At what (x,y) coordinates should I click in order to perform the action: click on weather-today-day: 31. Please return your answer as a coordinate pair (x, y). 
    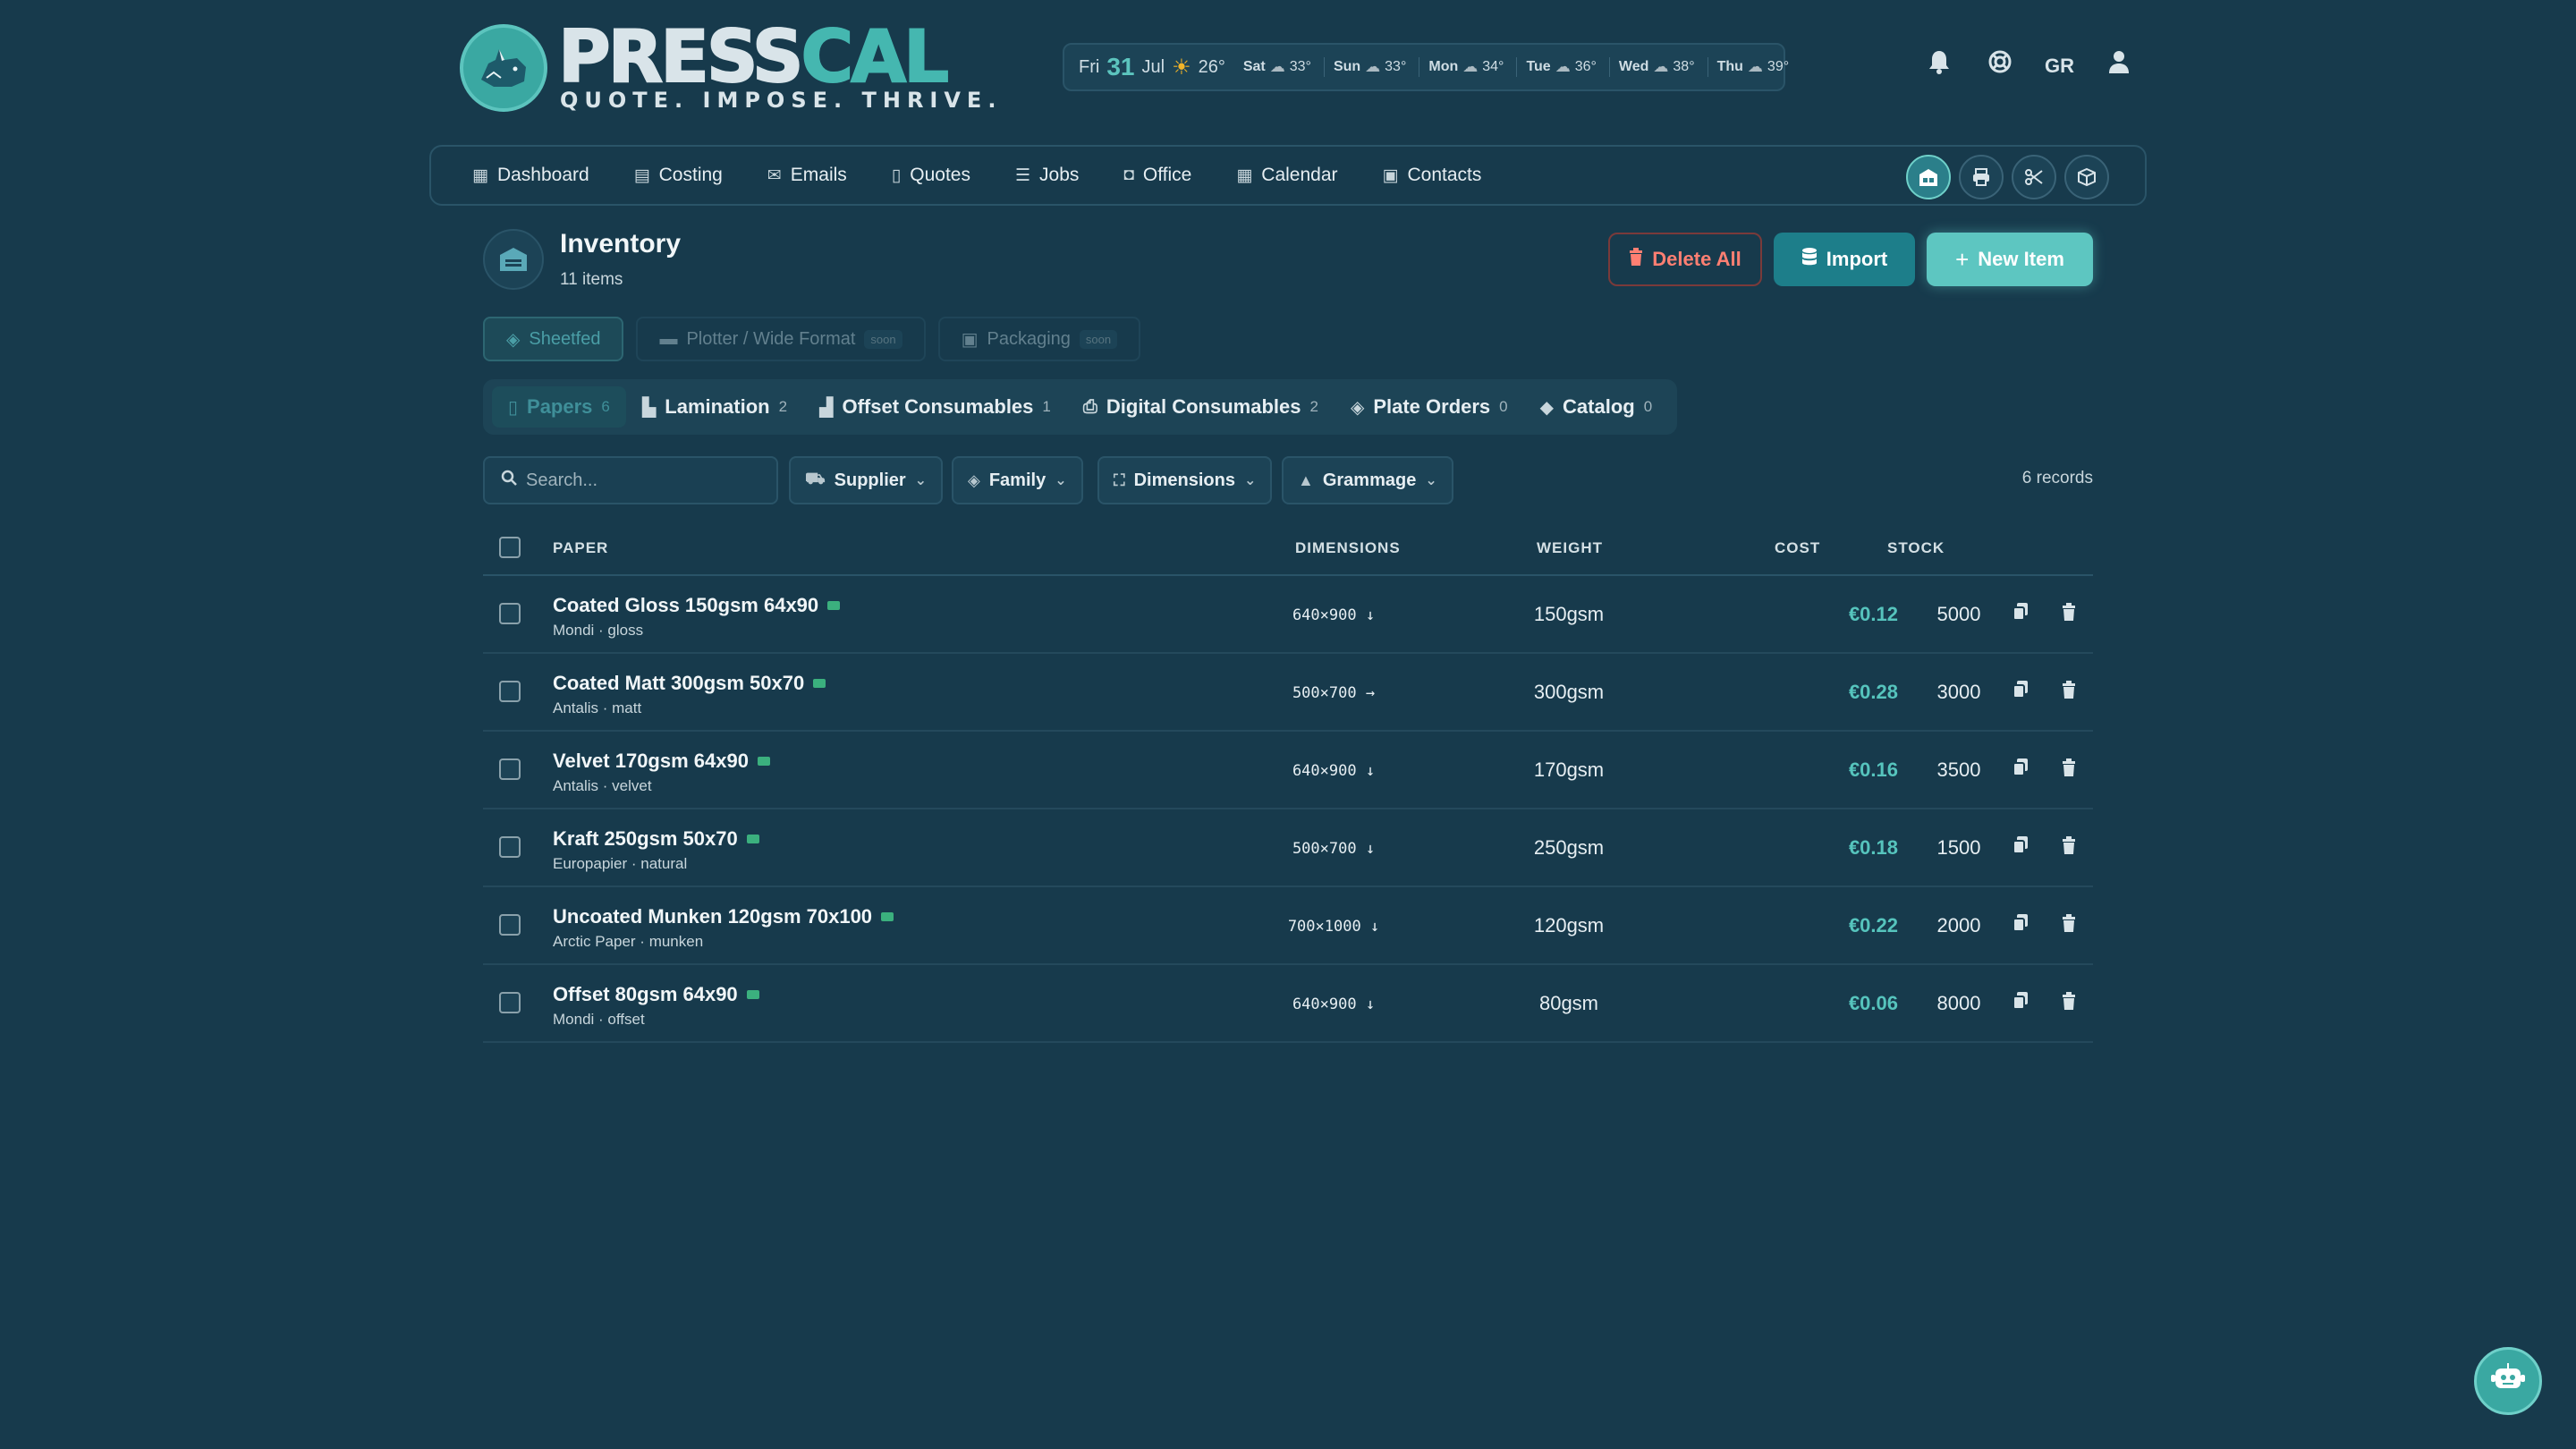
    Looking at the image, I should click on (1120, 66).